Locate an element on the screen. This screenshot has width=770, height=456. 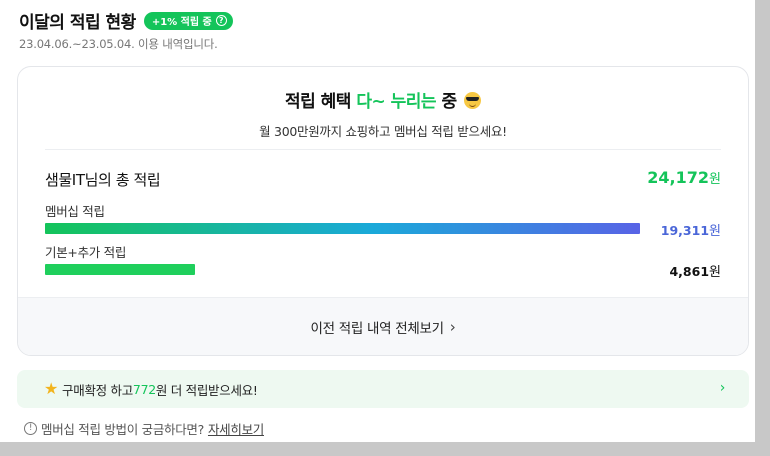
basic-points-bar is located at coordinates (120, 269).